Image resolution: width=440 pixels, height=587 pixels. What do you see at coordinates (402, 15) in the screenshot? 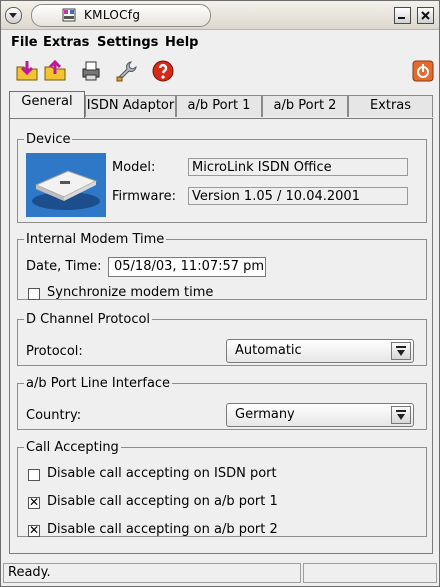
I see `minimize-button` at bounding box center [402, 15].